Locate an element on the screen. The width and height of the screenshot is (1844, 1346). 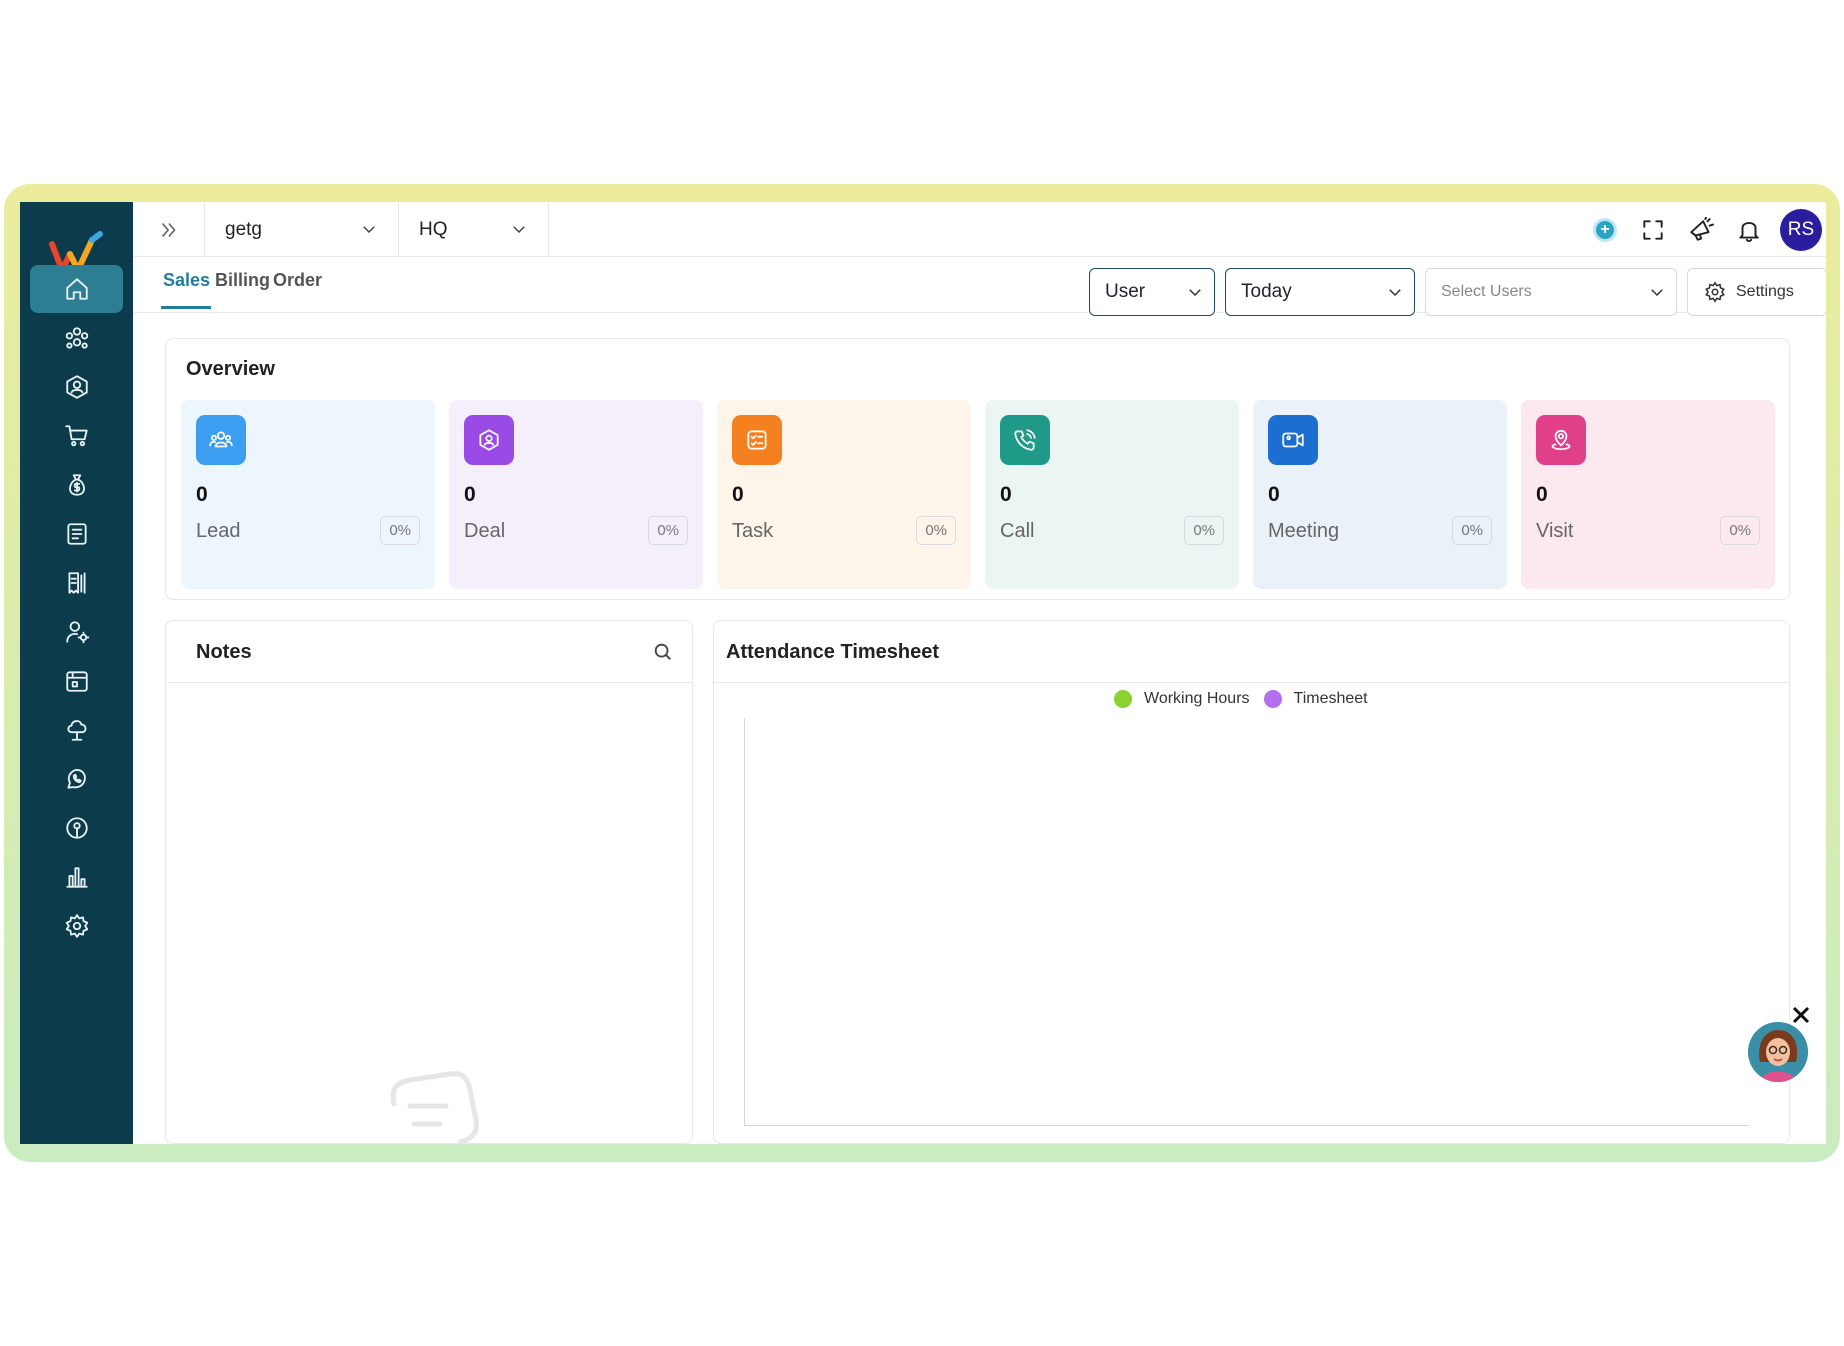
quick-add-button: + is located at coordinates (1605, 230).